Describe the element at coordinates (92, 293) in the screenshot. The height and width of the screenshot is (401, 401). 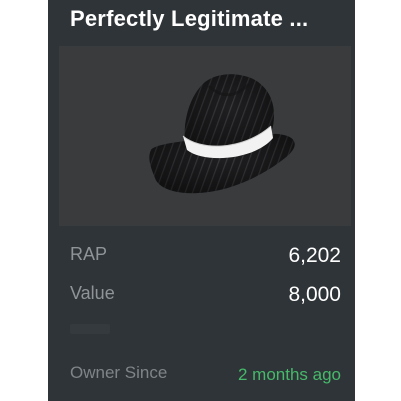
I see `value-label: Value` at that location.